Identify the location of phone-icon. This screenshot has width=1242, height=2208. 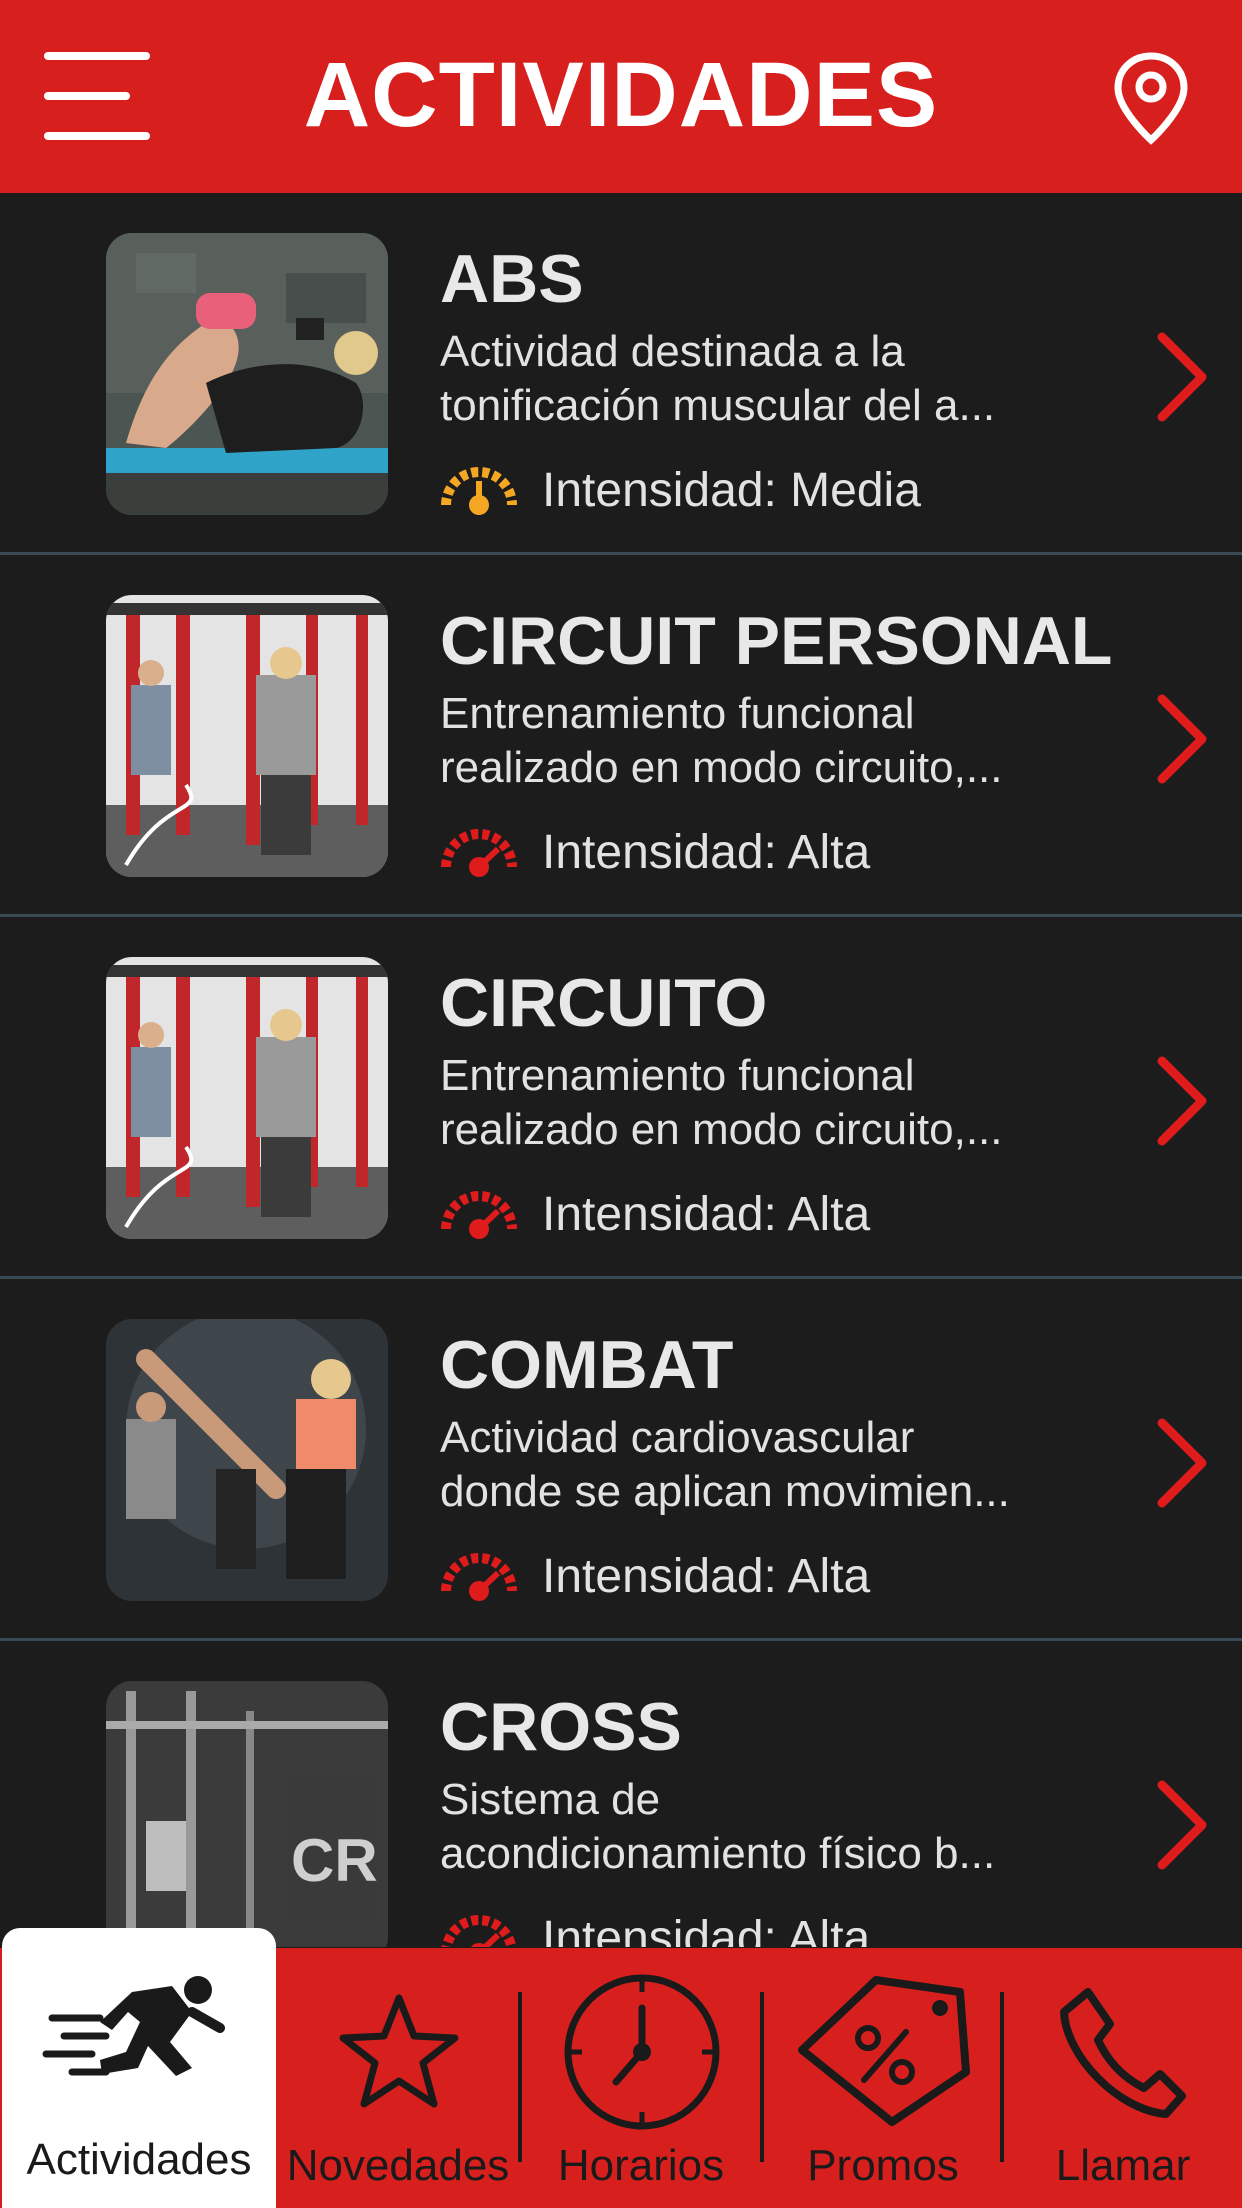
(1123, 2053).